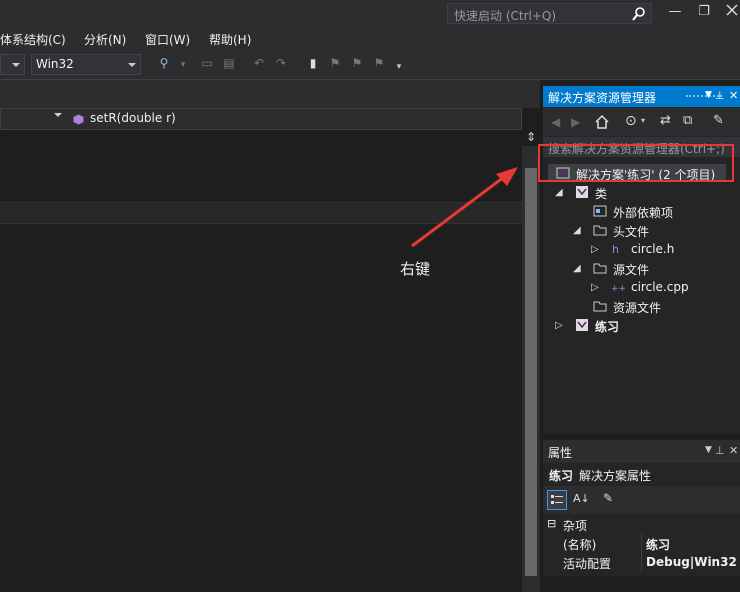 The width and height of the screenshot is (740, 592). Describe the element at coordinates (687, 120) in the screenshot. I see `collapse-all-icon: ⧉` at that location.